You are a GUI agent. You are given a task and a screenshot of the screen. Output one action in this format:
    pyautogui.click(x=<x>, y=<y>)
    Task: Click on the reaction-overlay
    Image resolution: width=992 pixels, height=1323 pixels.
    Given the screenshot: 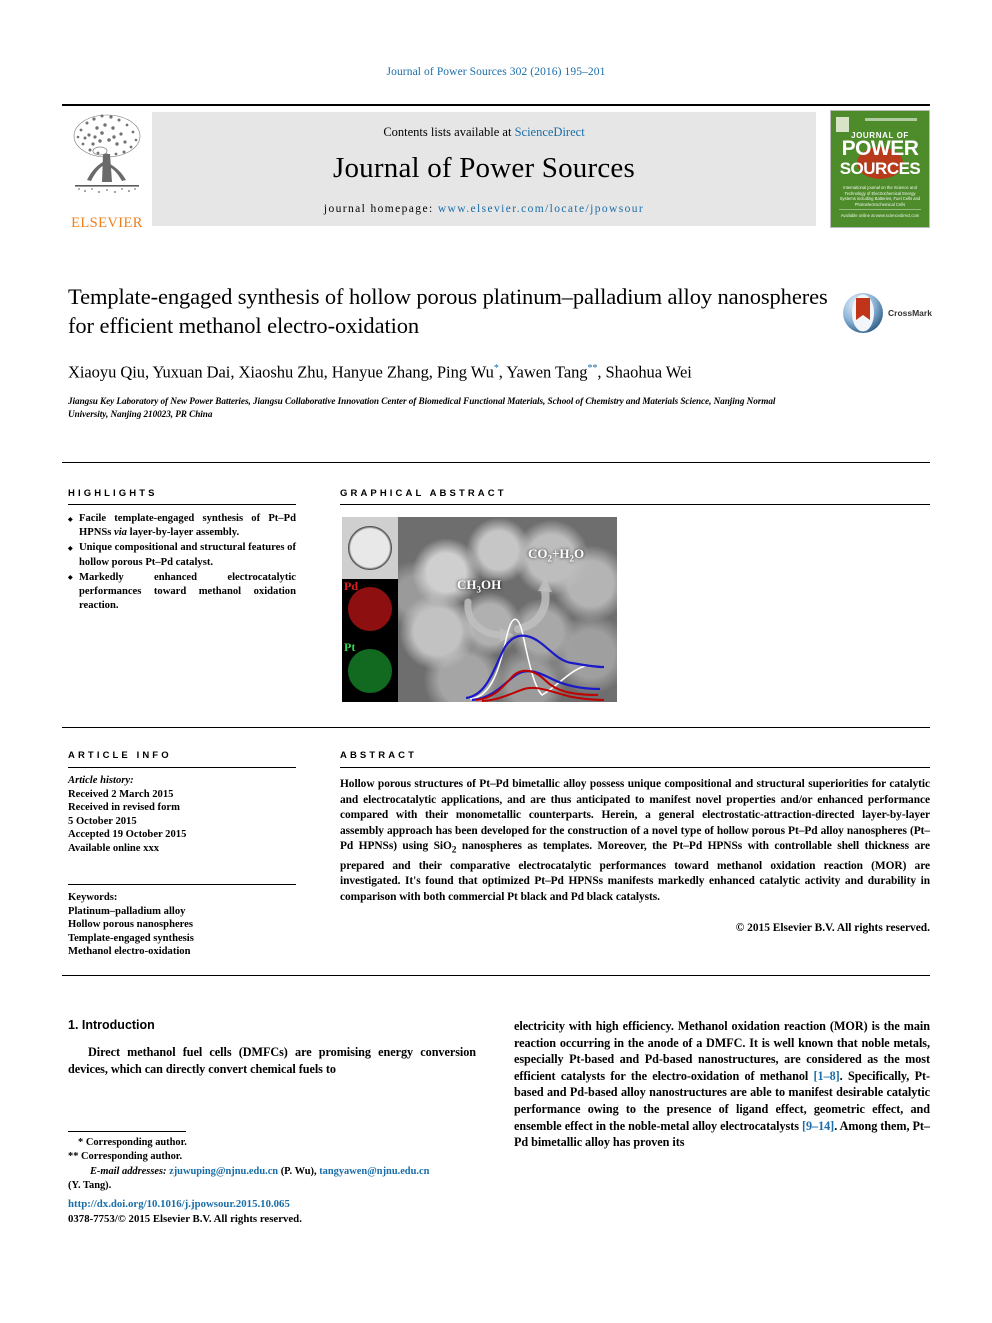 What is the action you would take?
    pyautogui.click(x=534, y=639)
    